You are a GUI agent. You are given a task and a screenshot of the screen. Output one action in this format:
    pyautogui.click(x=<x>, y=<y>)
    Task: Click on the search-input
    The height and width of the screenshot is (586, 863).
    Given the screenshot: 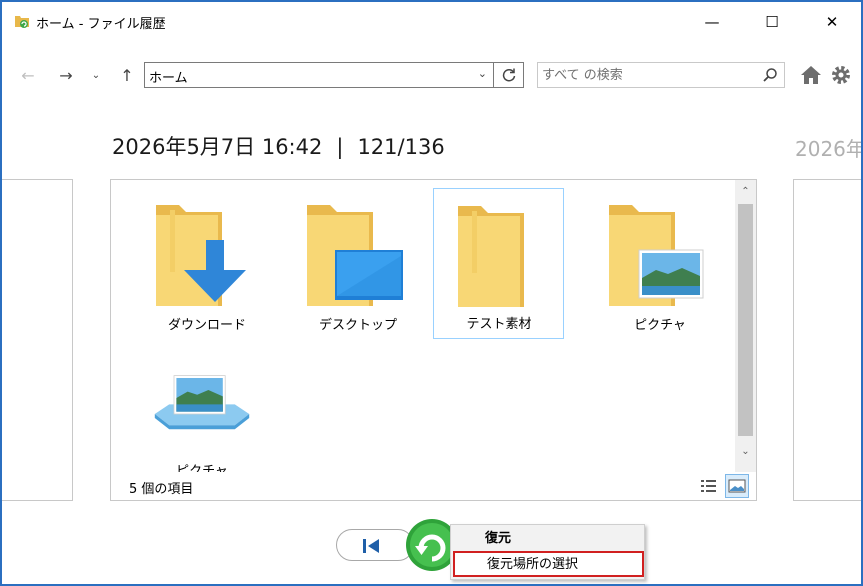 What is the action you would take?
    pyautogui.click(x=647, y=75)
    